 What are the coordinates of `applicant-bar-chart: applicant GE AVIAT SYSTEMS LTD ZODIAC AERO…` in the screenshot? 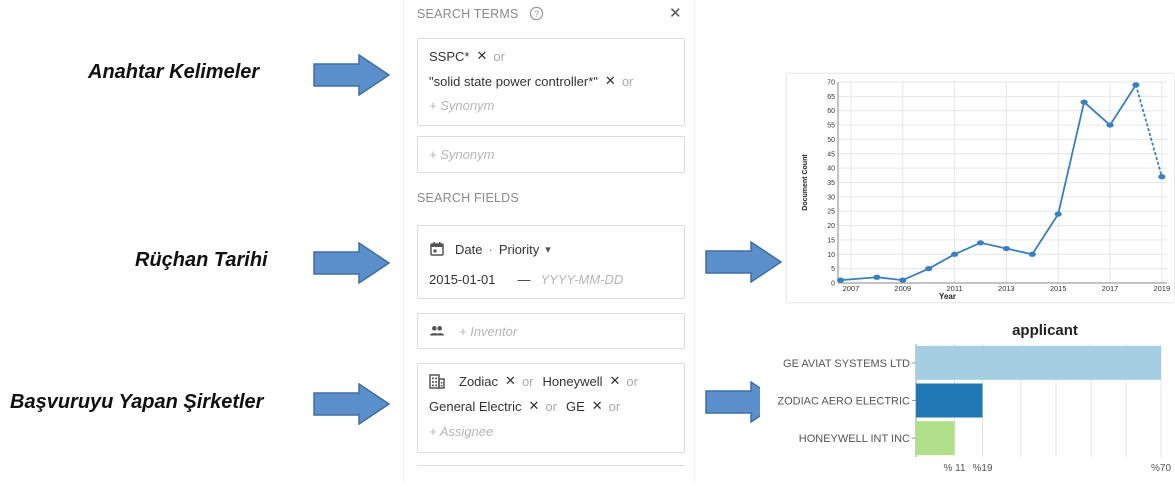 It's located at (967, 400).